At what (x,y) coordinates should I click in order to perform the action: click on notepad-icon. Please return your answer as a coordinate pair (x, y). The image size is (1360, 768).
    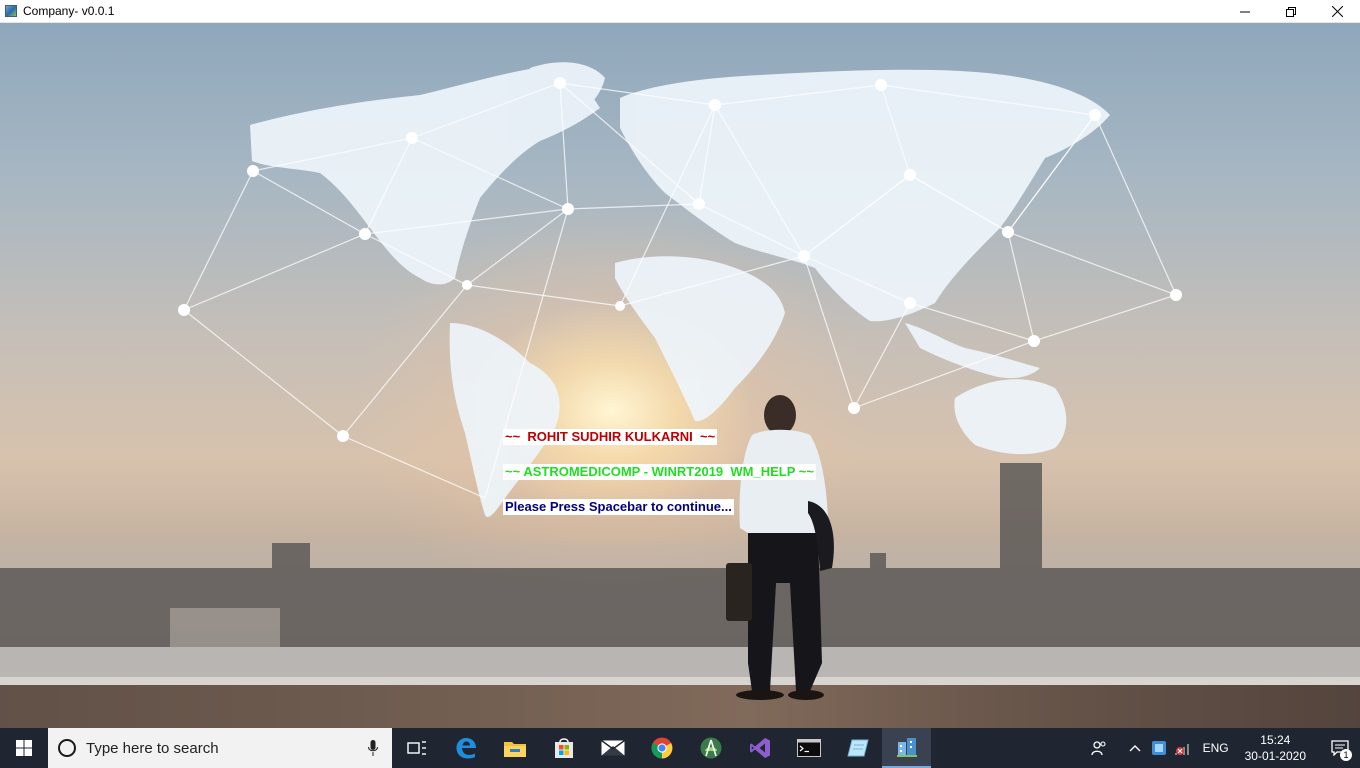
    Looking at the image, I should click on (857, 748).